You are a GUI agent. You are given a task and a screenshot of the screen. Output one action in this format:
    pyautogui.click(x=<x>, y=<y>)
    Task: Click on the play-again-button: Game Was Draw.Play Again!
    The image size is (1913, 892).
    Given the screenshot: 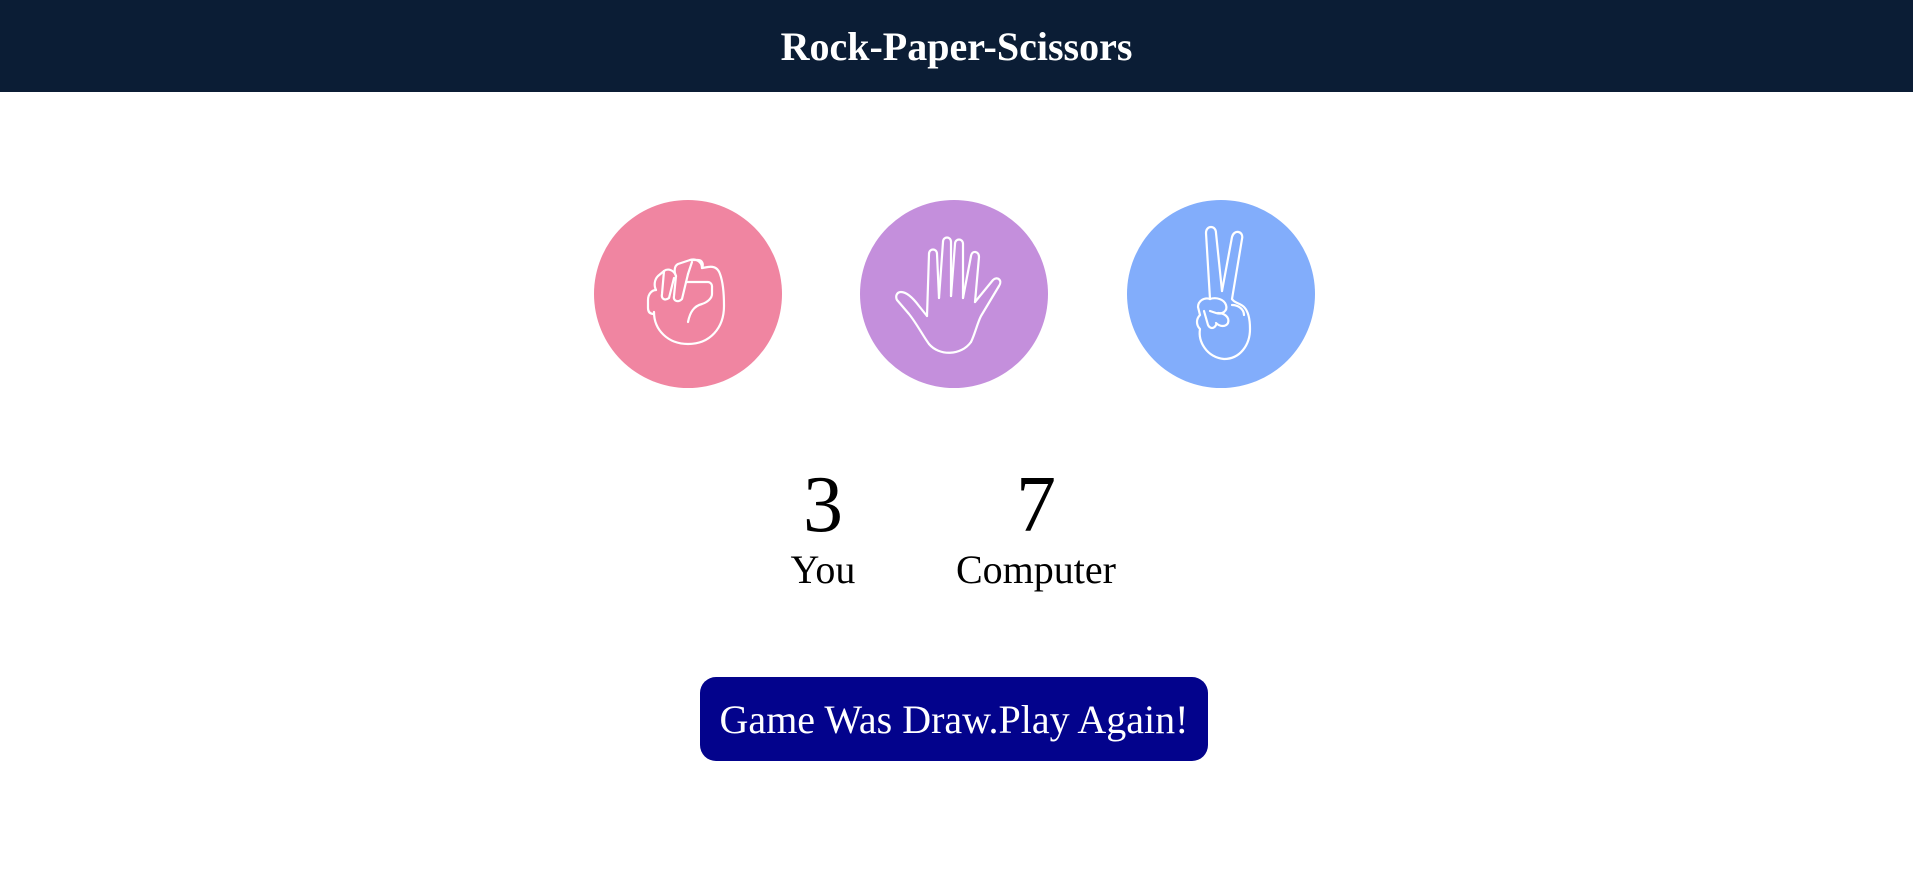 What is the action you would take?
    pyautogui.click(x=954, y=719)
    